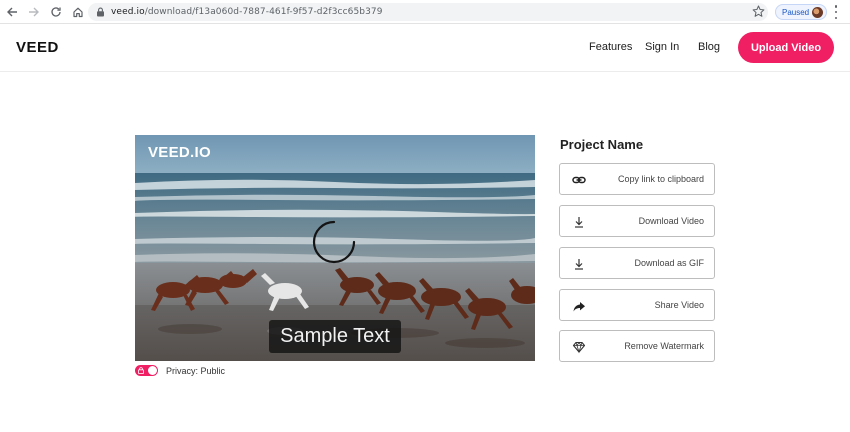 This screenshot has height=432, width=850. Describe the element at coordinates (758, 11) in the screenshot. I see `bookmark-star-icon` at that location.